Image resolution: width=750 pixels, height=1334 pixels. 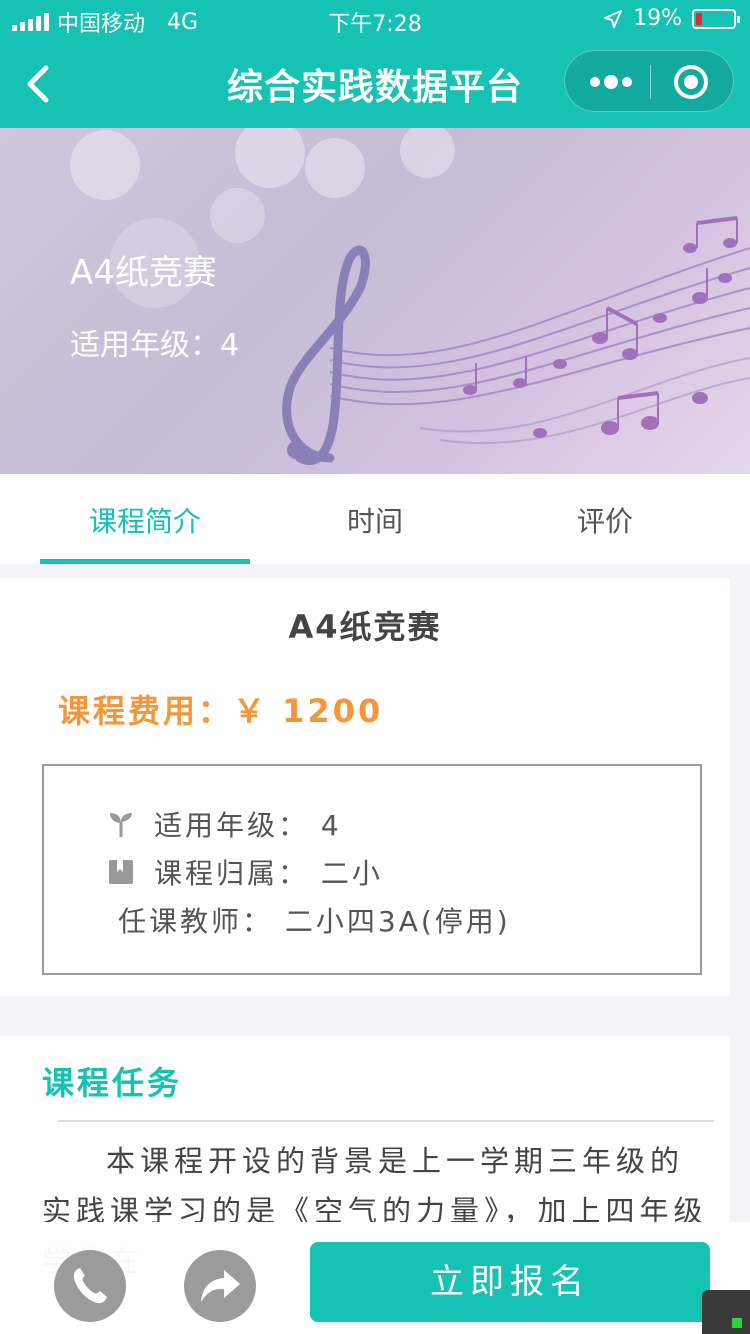 What do you see at coordinates (386, 1121) in the screenshot?
I see `task-divider` at bounding box center [386, 1121].